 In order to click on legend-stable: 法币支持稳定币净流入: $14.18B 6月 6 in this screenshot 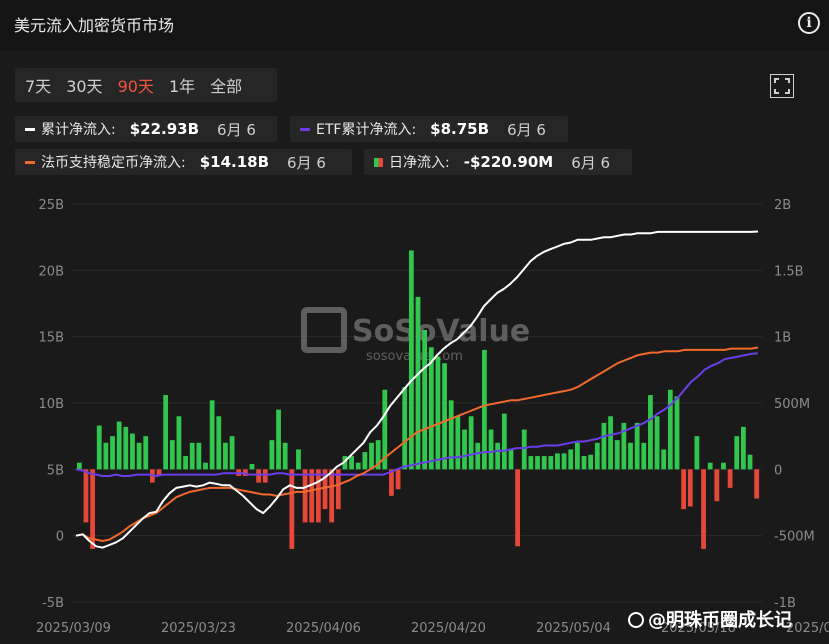, I will do `click(183, 162)`.